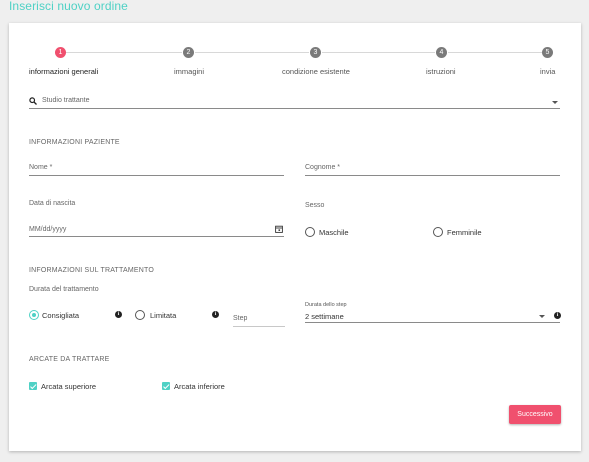 The image size is (589, 462). Describe the element at coordinates (60, 315) in the screenshot. I see `duration-recommended-label: Consigliata` at that location.